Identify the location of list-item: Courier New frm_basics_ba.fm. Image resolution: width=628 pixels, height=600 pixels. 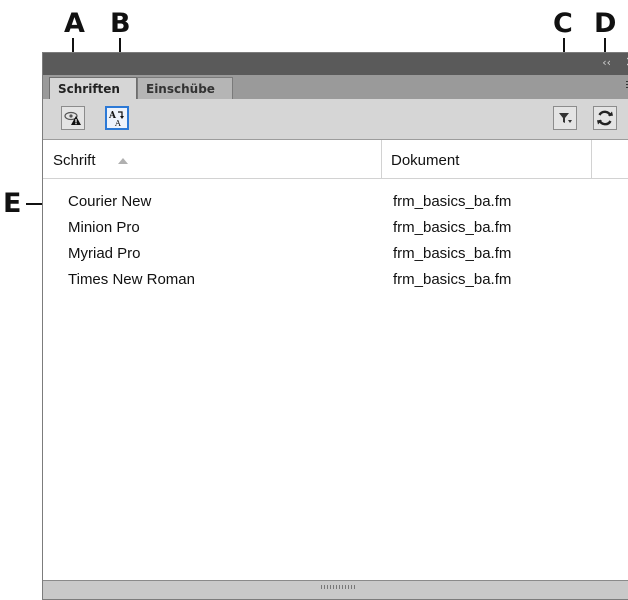
(335, 206).